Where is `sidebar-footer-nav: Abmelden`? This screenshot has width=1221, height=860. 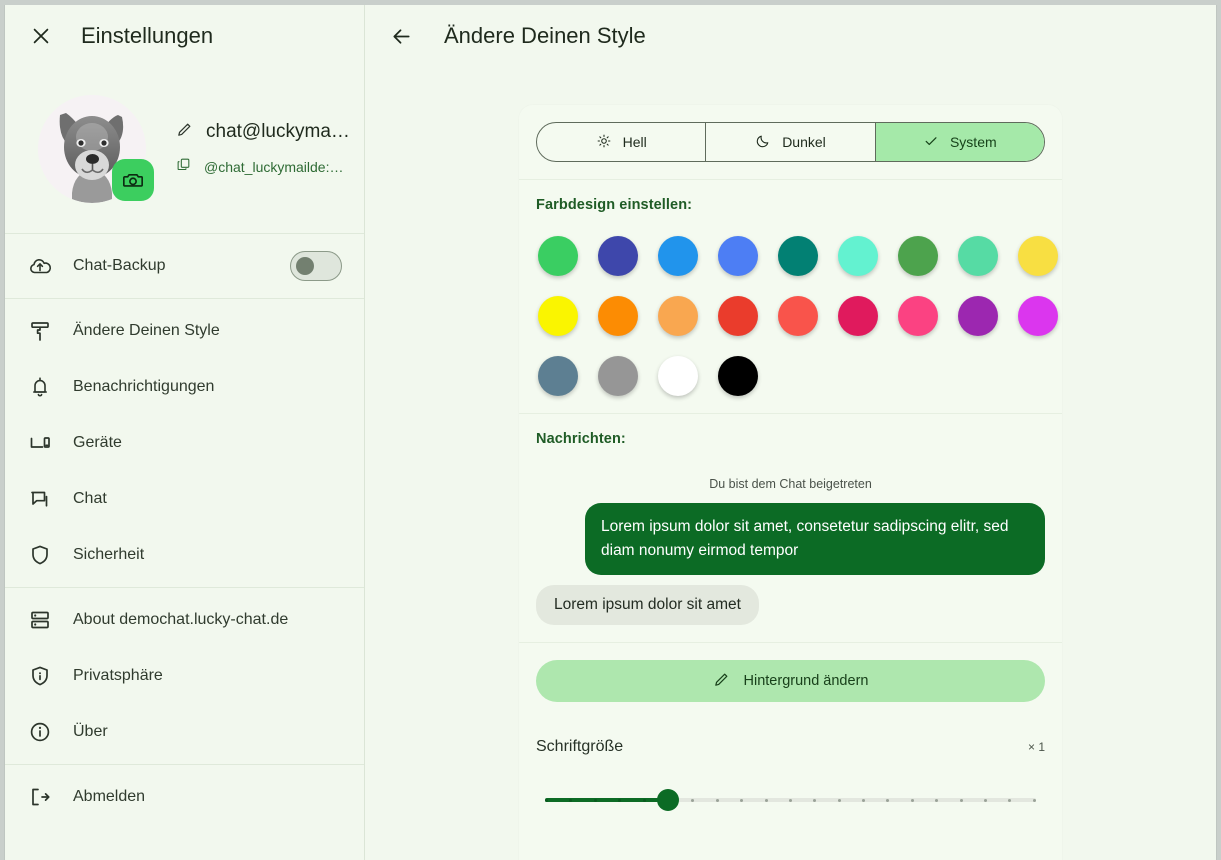
sidebar-footer-nav: Abmelden is located at coordinates (184, 797).